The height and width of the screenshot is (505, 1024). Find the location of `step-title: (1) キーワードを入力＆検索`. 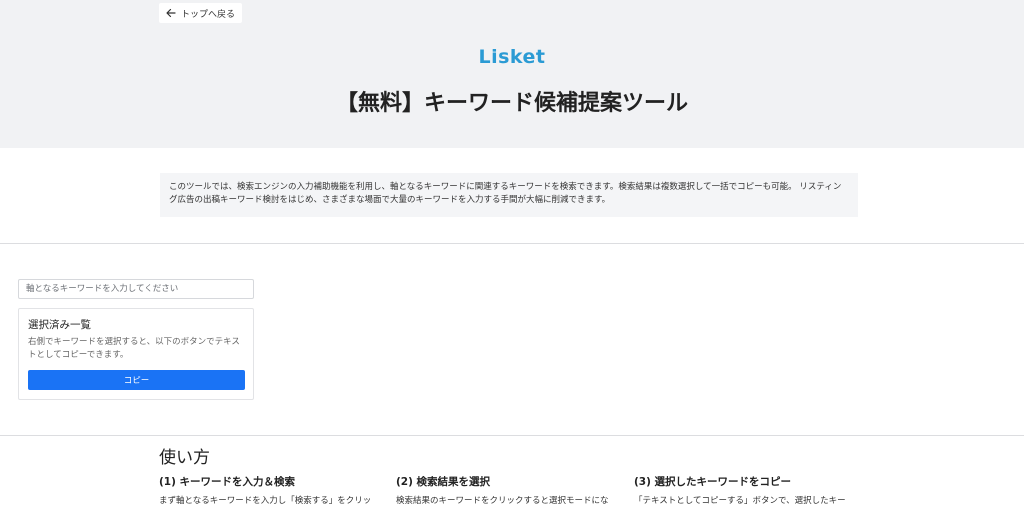

step-title: (1) キーワードを入力＆検索 is located at coordinates (227, 482).